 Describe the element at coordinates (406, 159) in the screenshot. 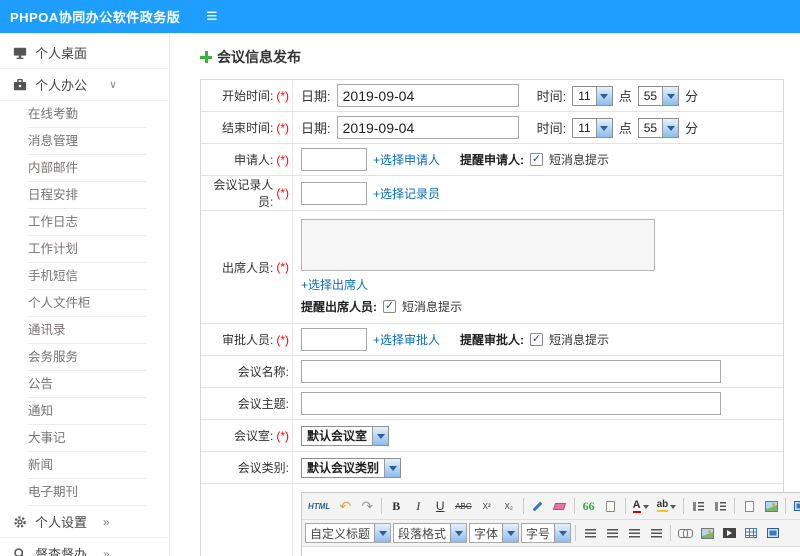

I see `choose-applicant-link: +选择申请人` at that location.